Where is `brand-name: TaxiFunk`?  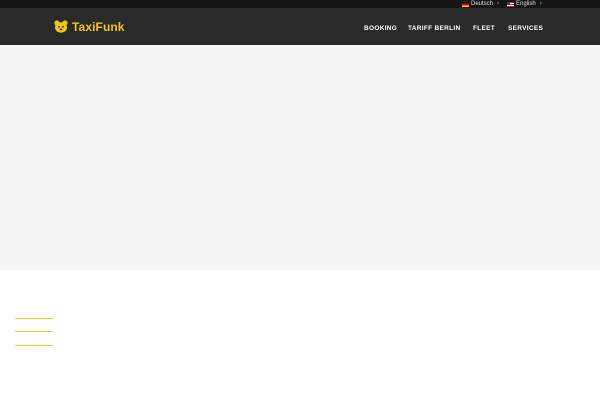
brand-name: TaxiFunk is located at coordinates (98, 26).